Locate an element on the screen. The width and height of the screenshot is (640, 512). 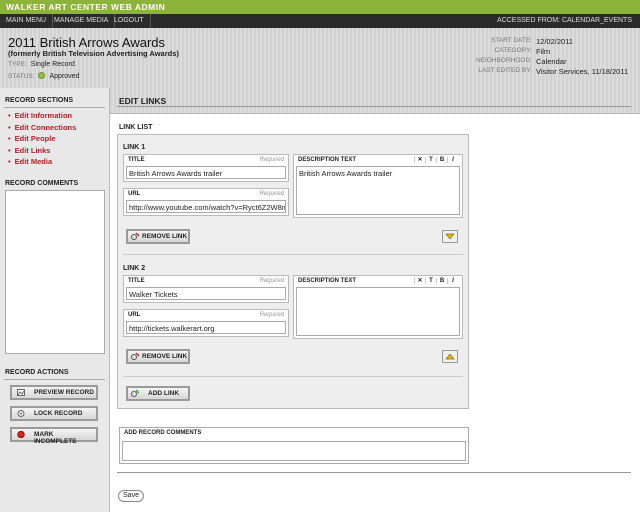
nav-manage-media: MANAGE MEDIA is located at coordinates (82, 21).